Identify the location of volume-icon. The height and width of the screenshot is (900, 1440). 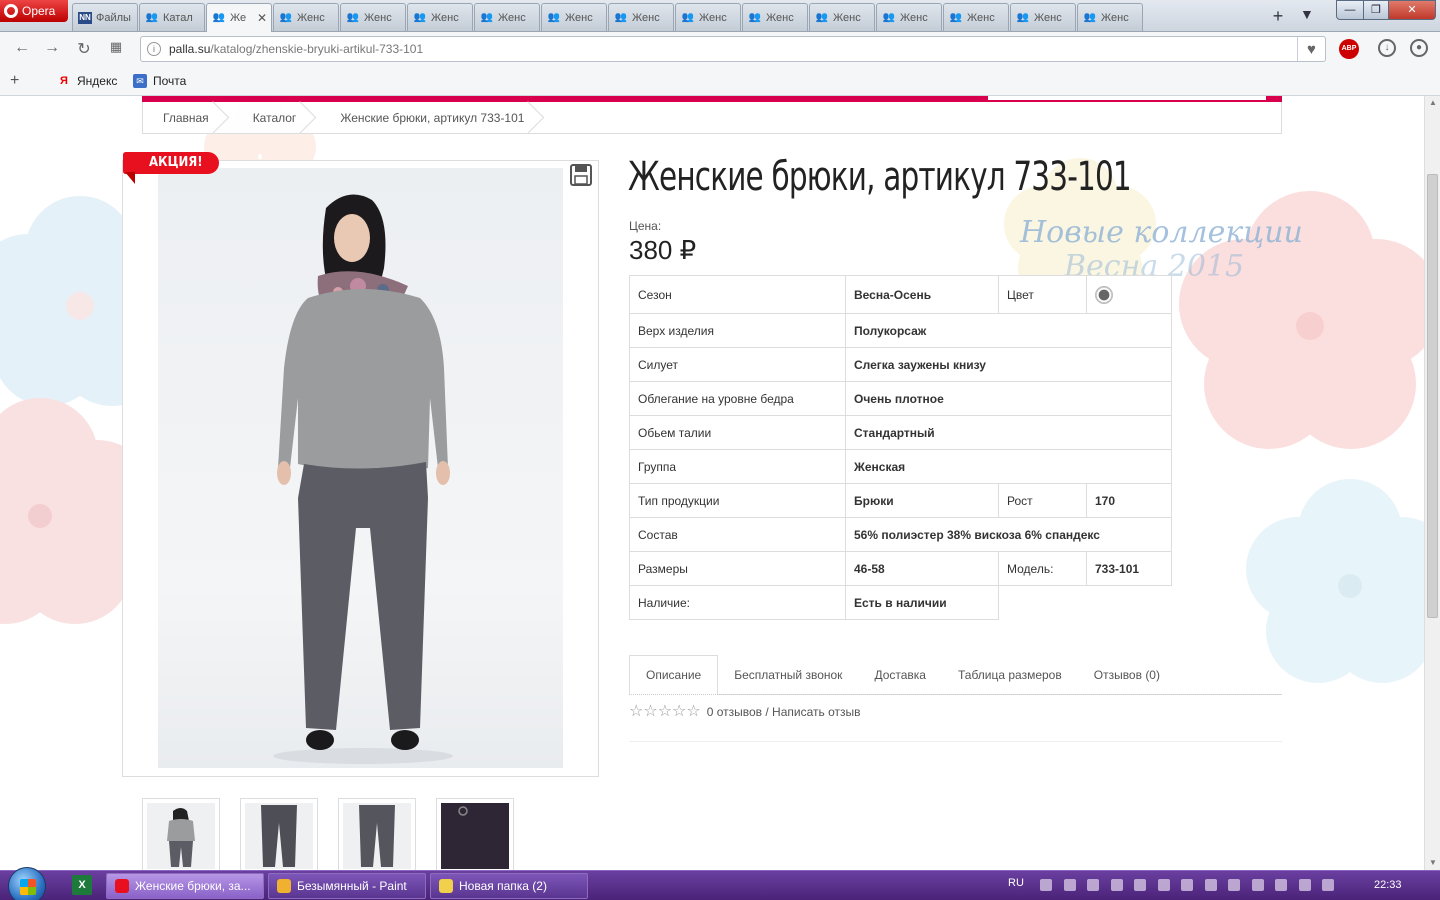
(1257, 885).